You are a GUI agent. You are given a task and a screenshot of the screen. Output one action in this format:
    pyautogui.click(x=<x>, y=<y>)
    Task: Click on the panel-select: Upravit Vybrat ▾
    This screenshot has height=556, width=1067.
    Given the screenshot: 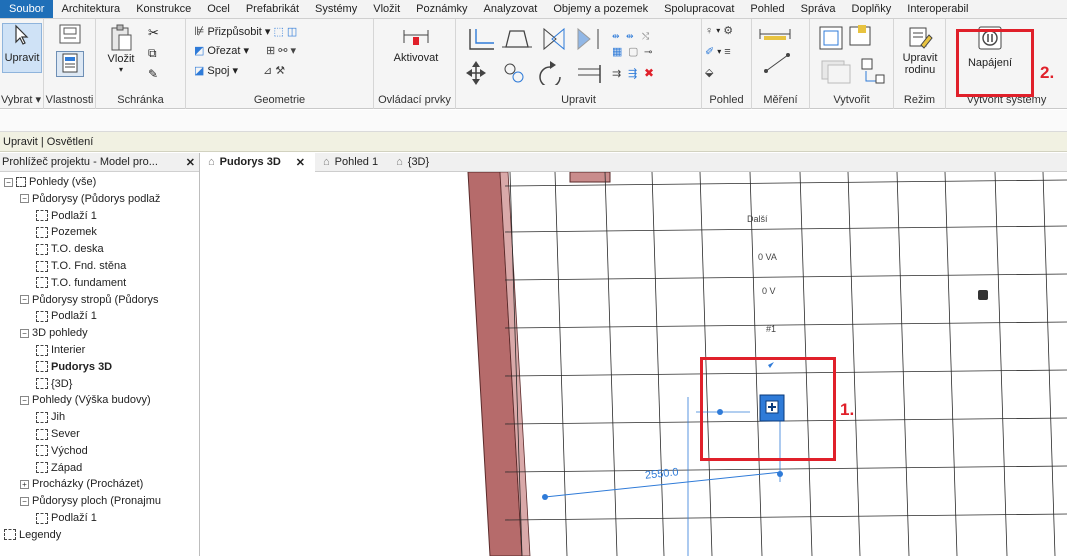 What is the action you would take?
    pyautogui.click(x=22, y=64)
    